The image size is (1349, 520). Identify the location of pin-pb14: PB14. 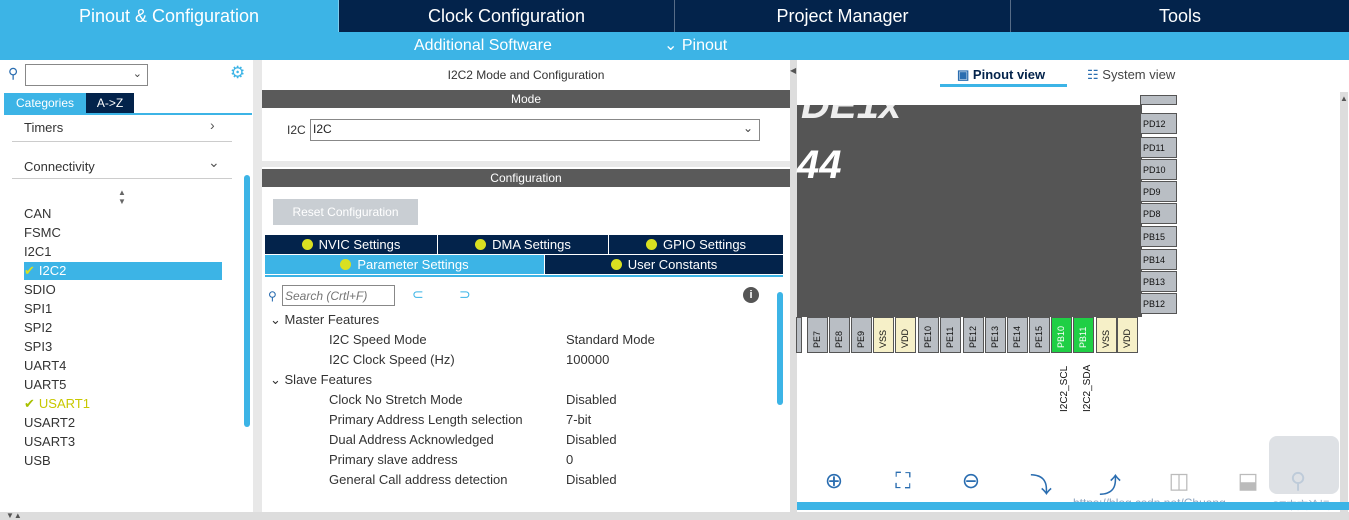
(1158, 259).